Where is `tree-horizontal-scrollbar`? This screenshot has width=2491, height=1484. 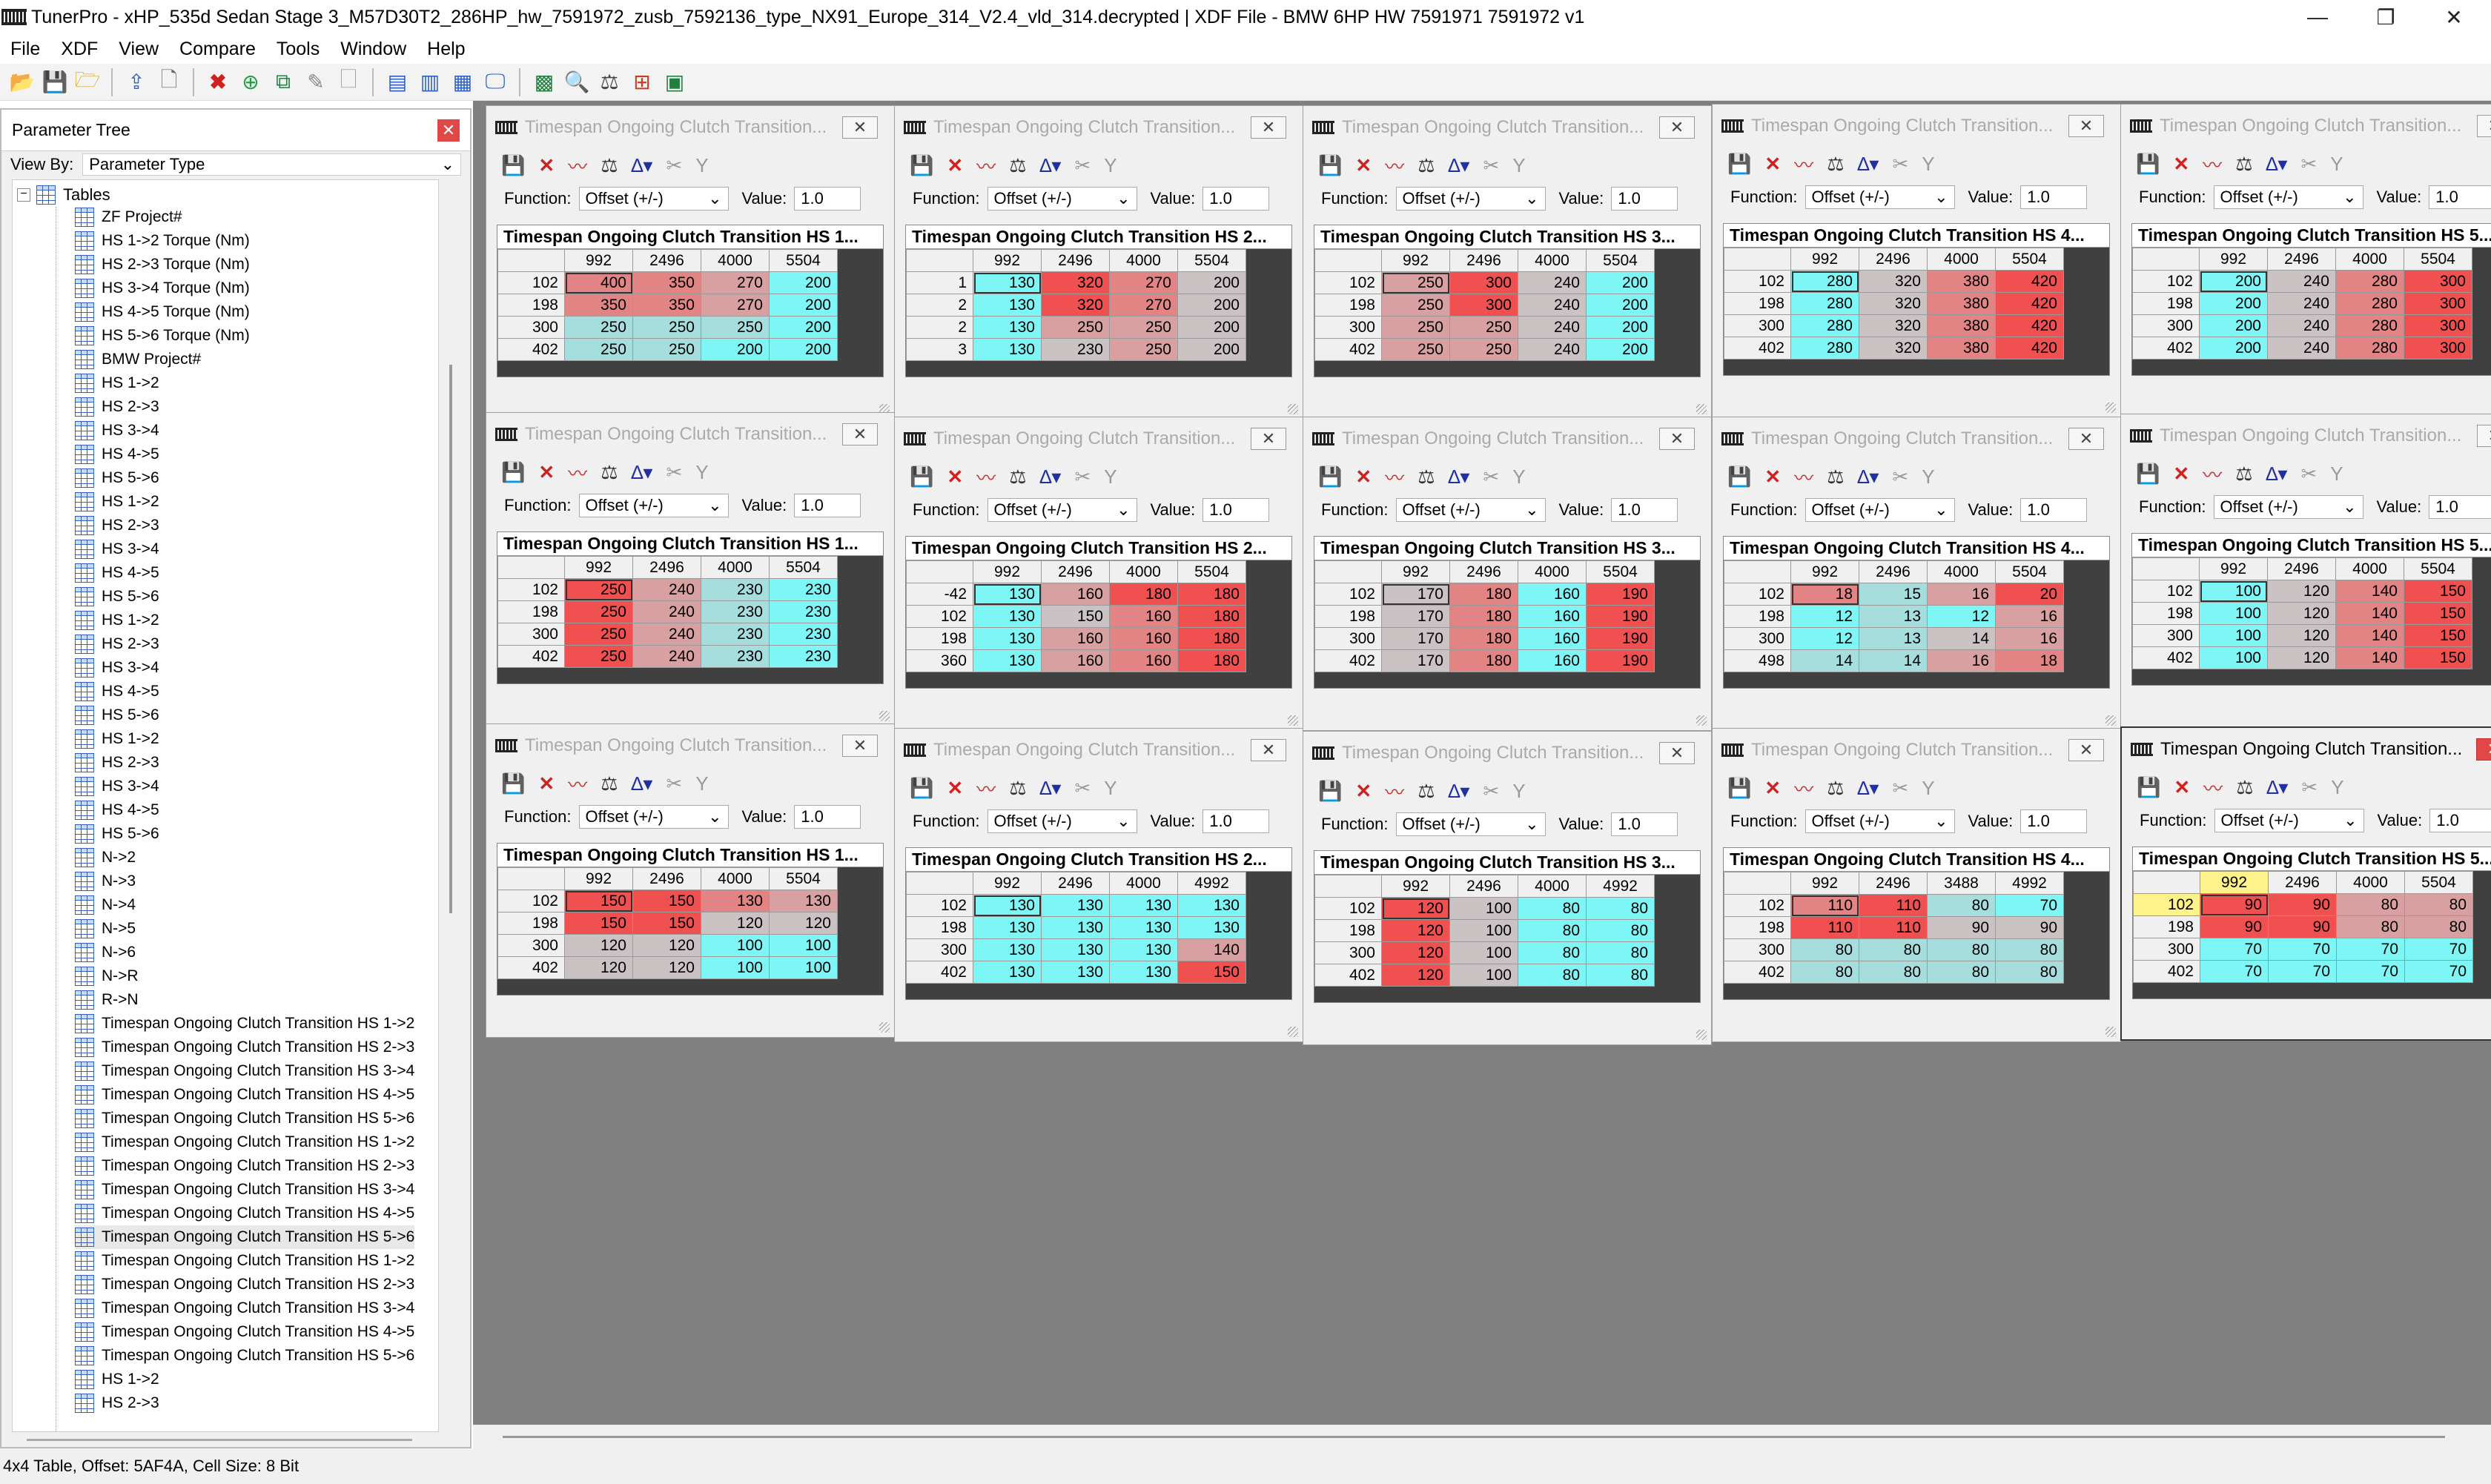
tree-horizontal-scrollbar is located at coordinates (226, 1439).